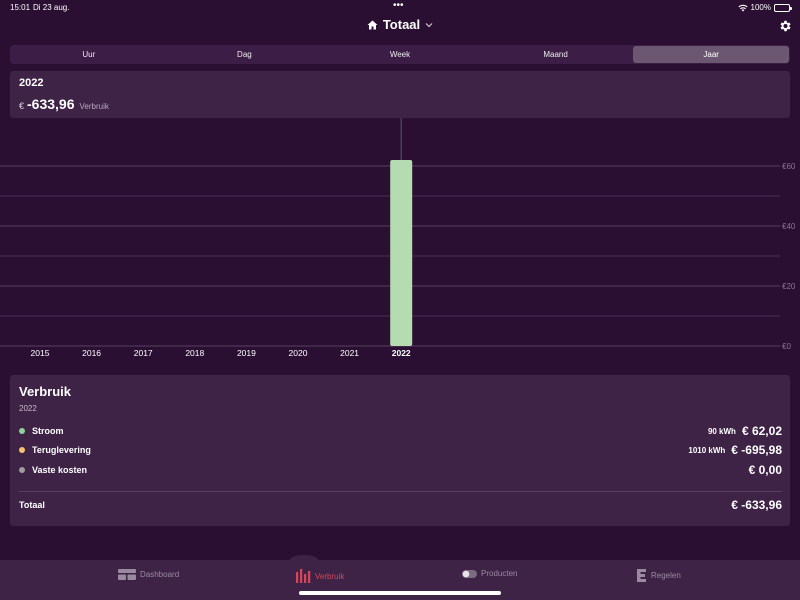 This screenshot has height=600, width=800. I want to click on nav-dashboard: Dashboard, so click(148, 574).